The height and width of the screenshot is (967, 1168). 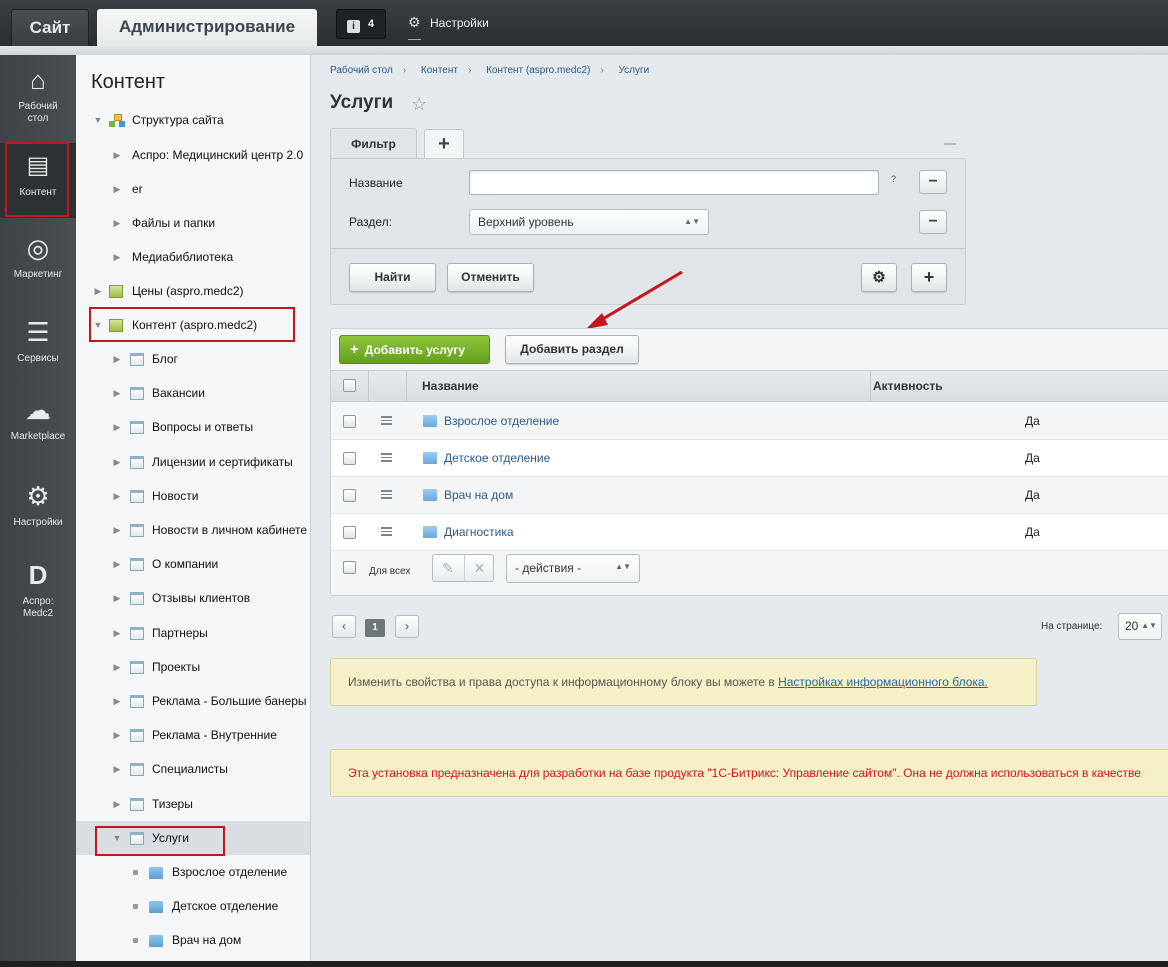 I want to click on filter-remove-name-button: −, so click(x=933, y=182).